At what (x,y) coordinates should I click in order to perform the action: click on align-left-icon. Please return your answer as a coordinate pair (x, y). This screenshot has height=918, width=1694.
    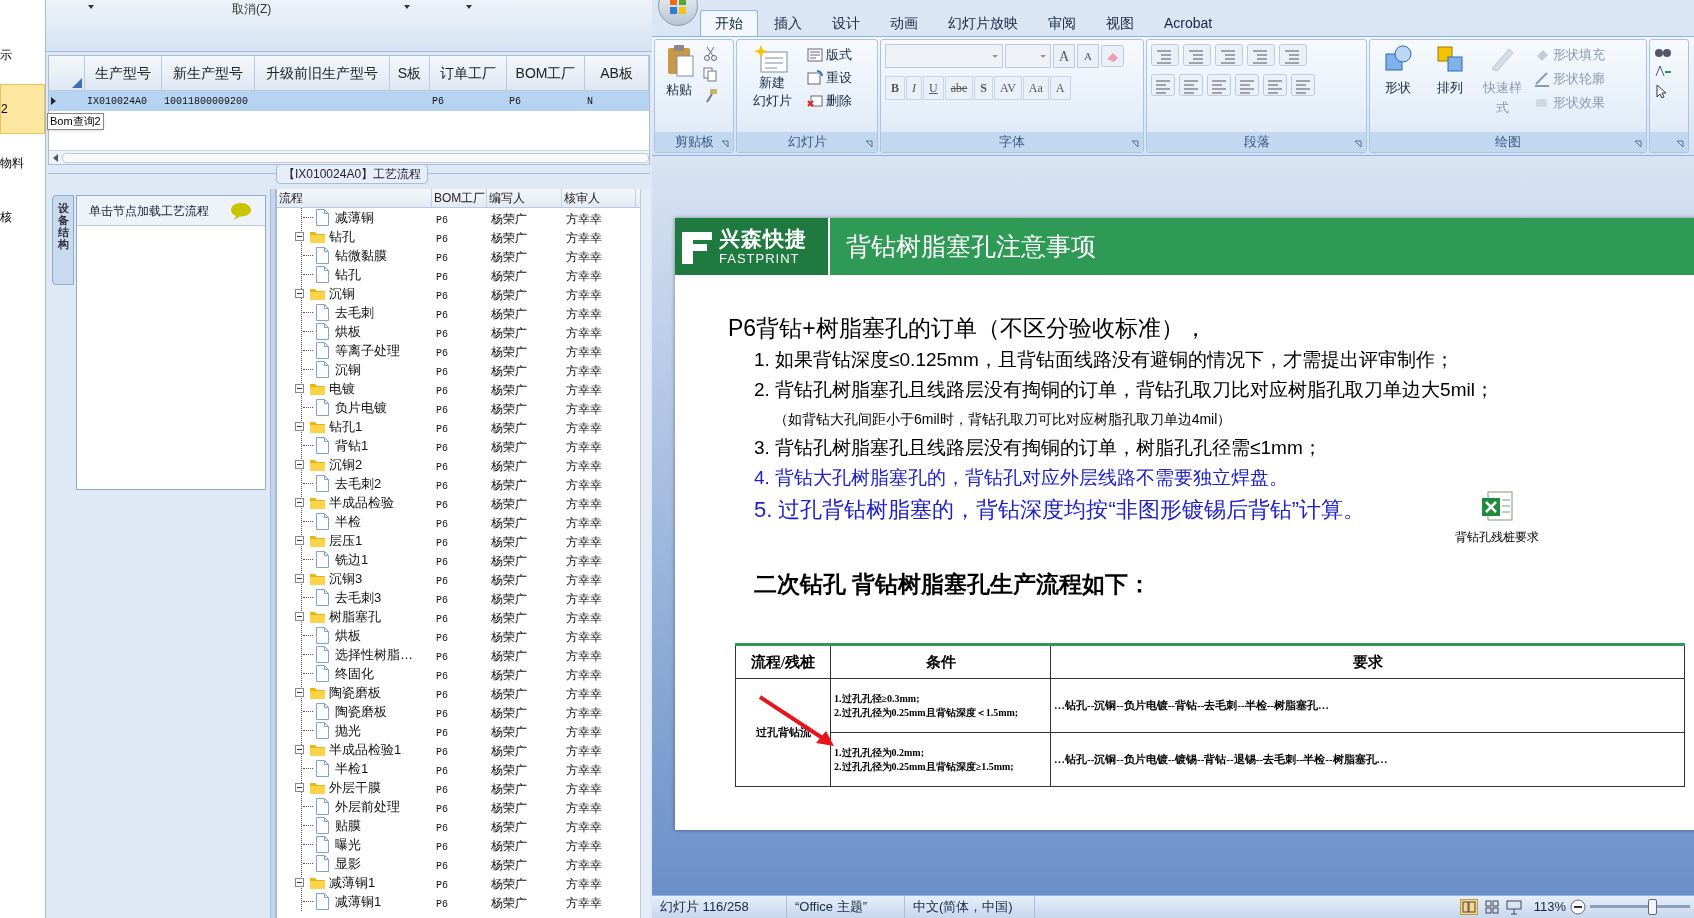
    Looking at the image, I should click on (1163, 85).